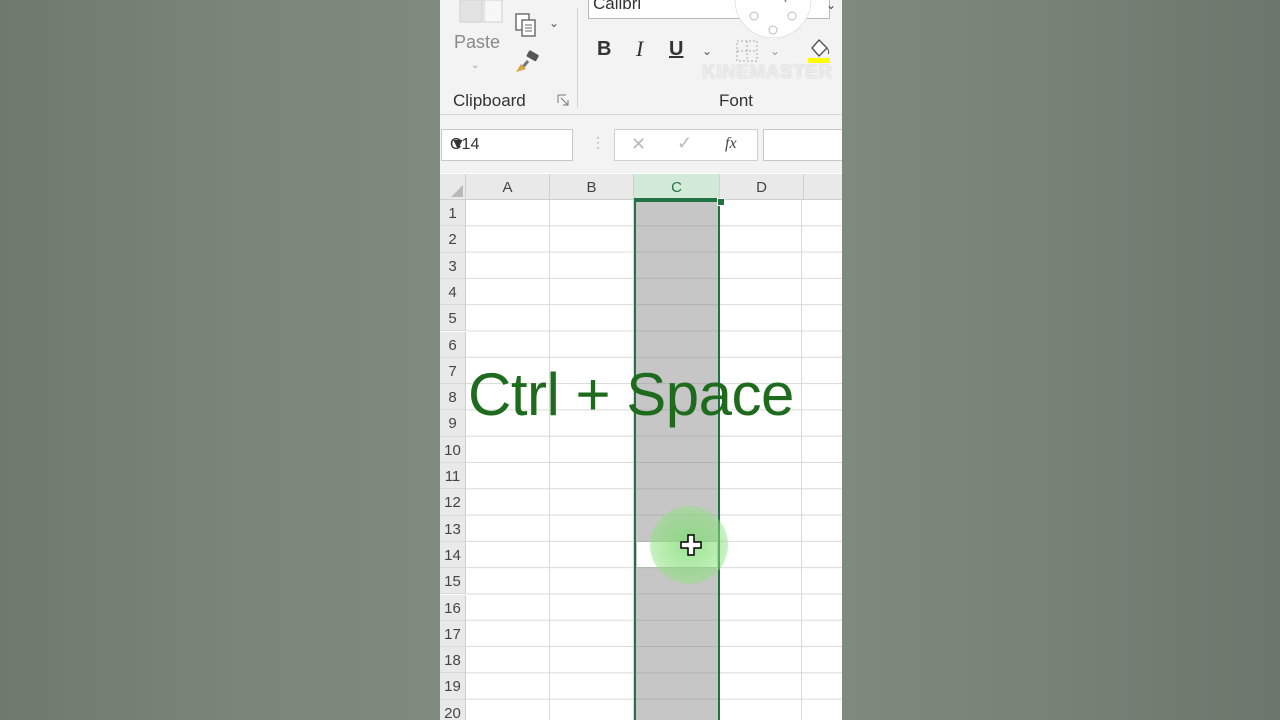 This screenshot has height=720, width=1280. Describe the element at coordinates (453, 318) in the screenshot. I see `row-header-5: 5` at that location.